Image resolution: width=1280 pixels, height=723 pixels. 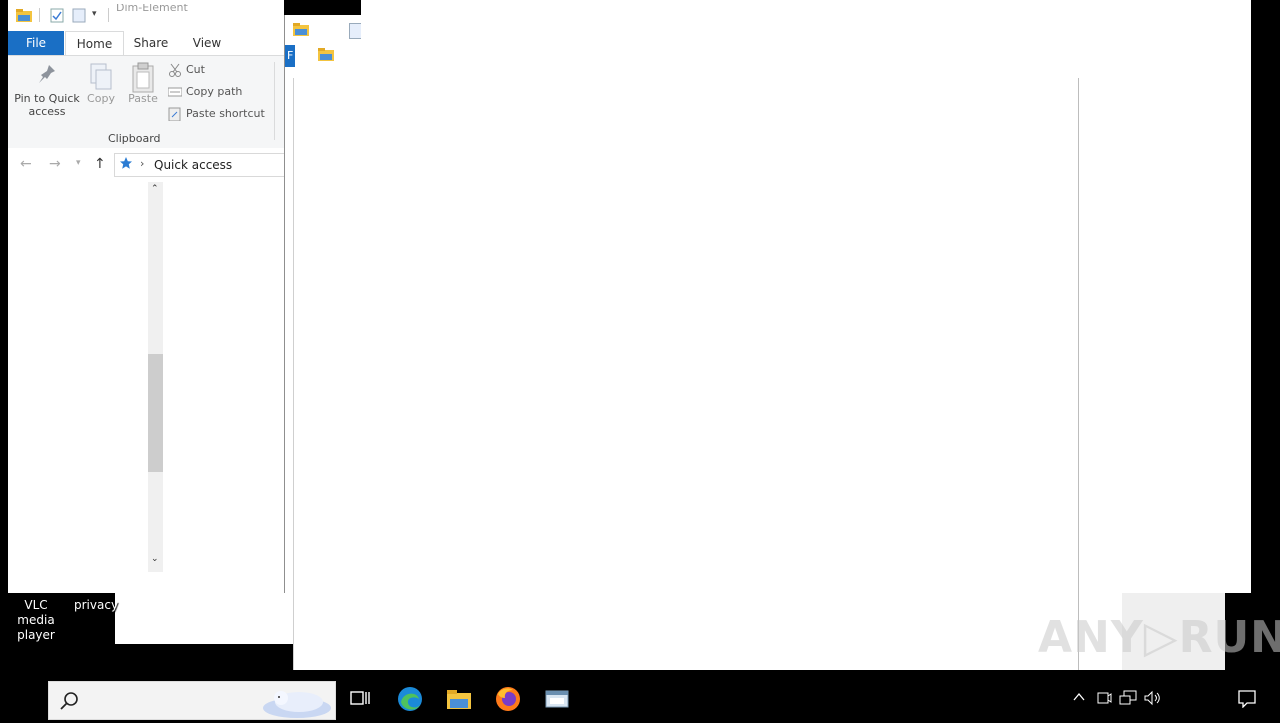 What do you see at coordinates (101, 98) in the screenshot?
I see `copy-label: Copy` at bounding box center [101, 98].